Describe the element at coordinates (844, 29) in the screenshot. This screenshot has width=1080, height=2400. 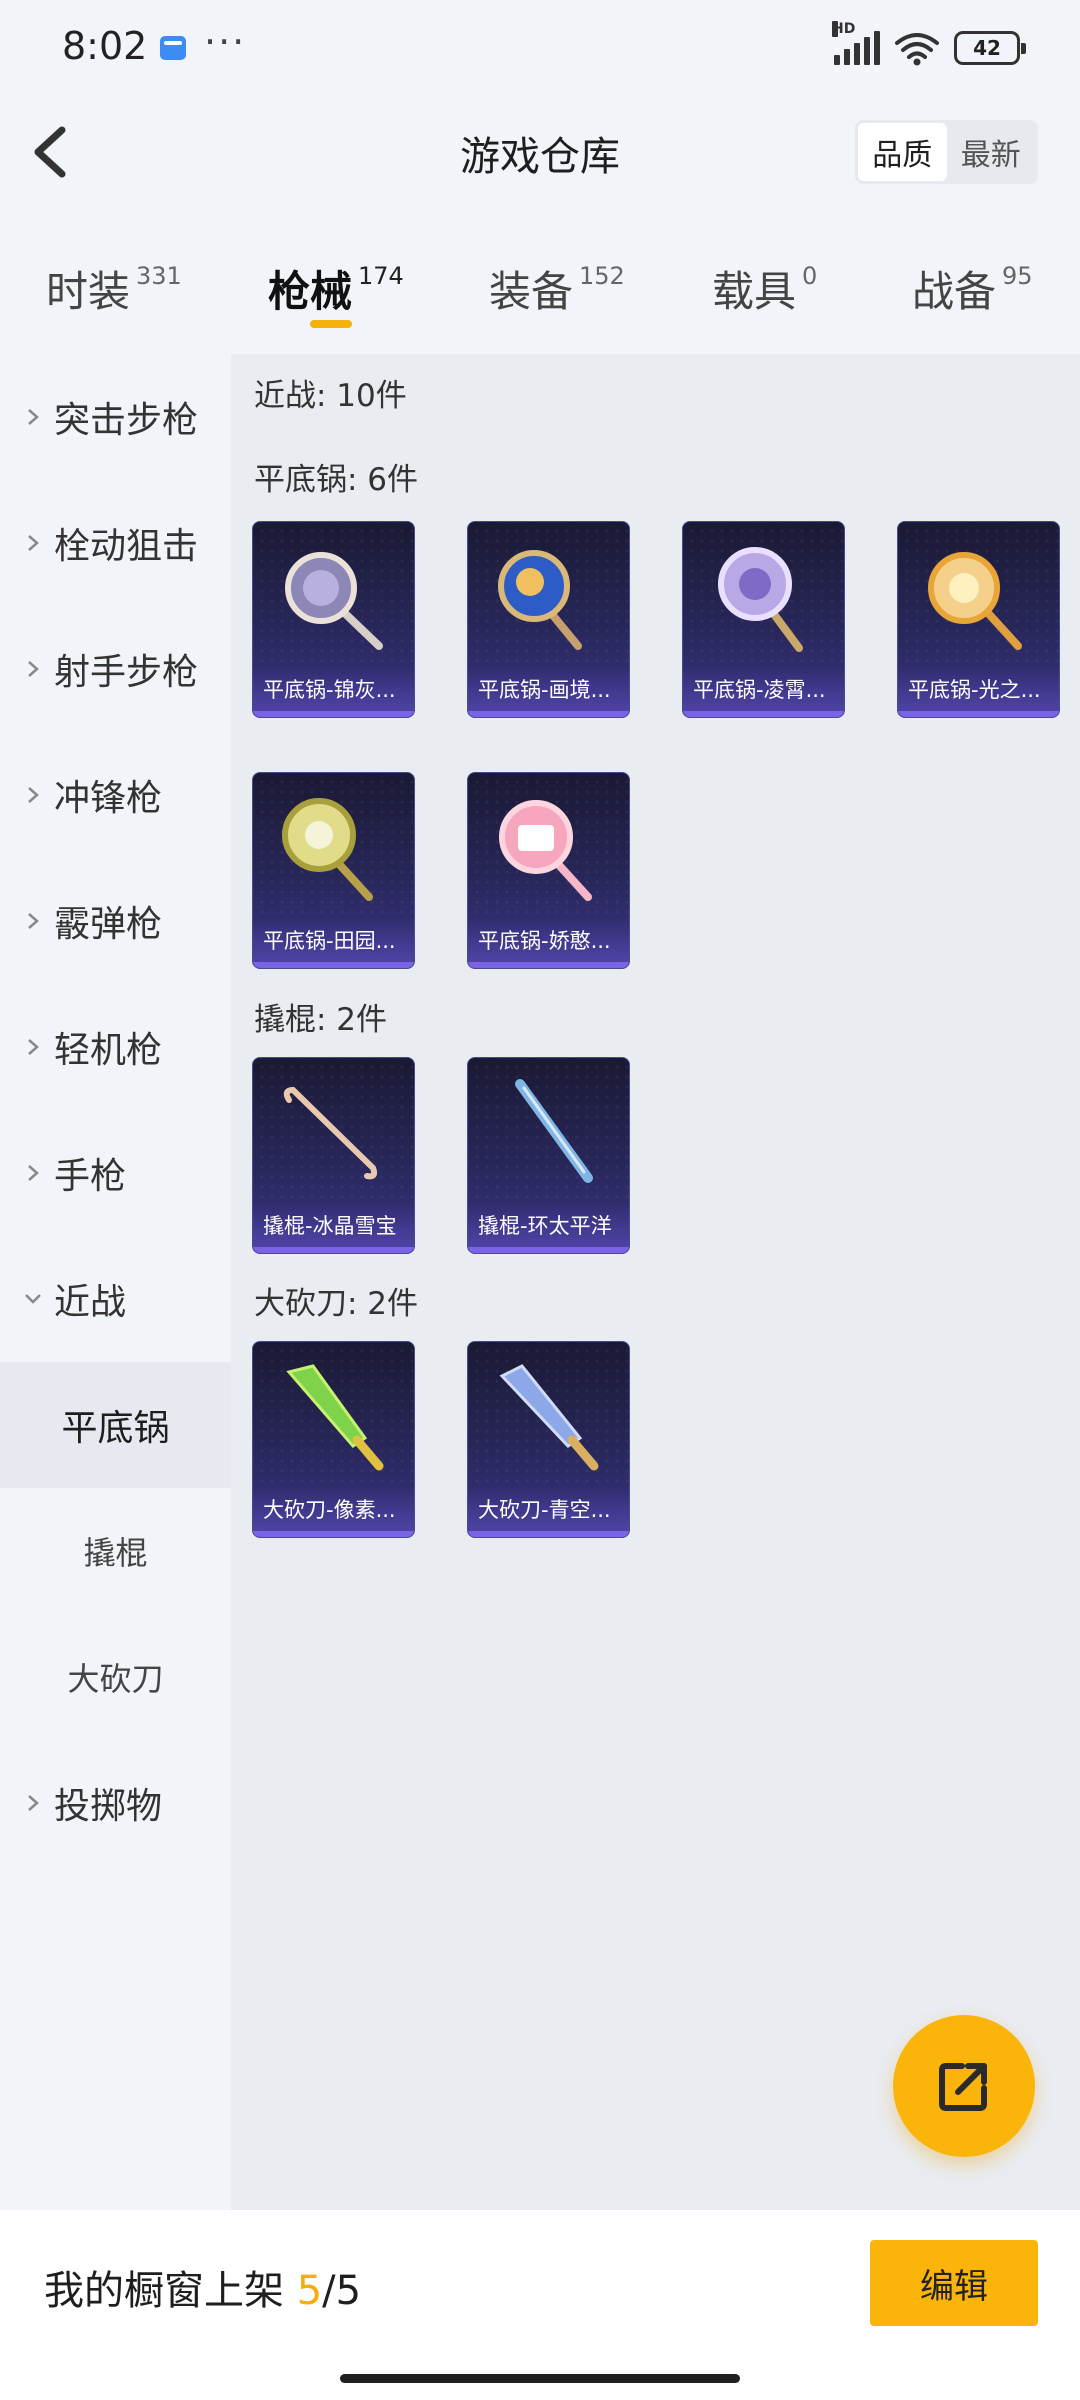
I see `network-type-label: HD` at that location.